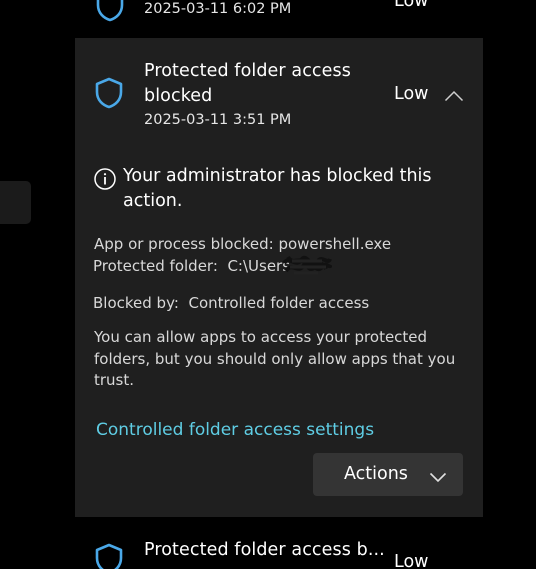 This screenshot has height=569, width=536. What do you see at coordinates (279, 303) in the screenshot?
I see `blocked-by-value: Controlled folder access` at bounding box center [279, 303].